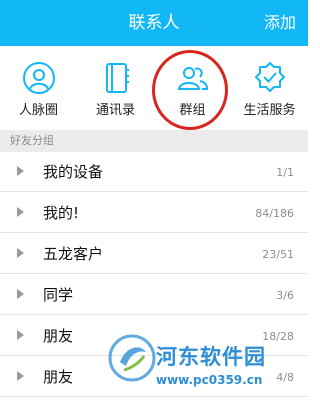 The width and height of the screenshot is (320, 406). What do you see at coordinates (61, 213) in the screenshot?
I see `group-name: 我的!` at bounding box center [61, 213].